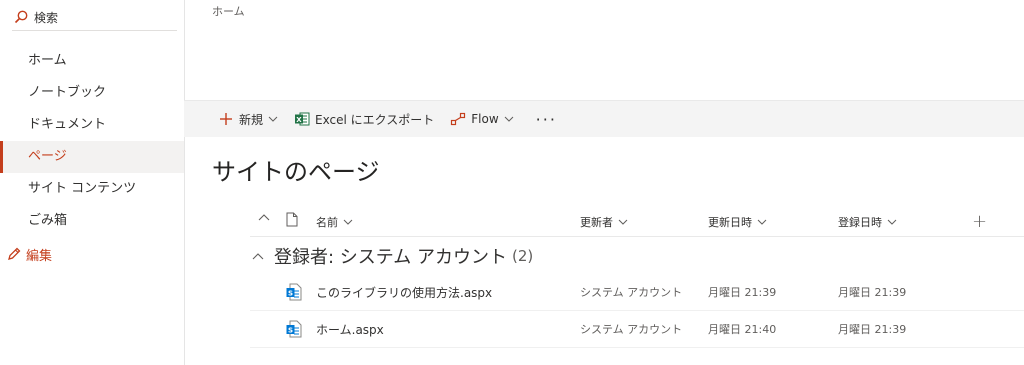 This screenshot has width=1024, height=365. What do you see at coordinates (251, 119) in the screenshot?
I see `new-label: 新規` at bounding box center [251, 119].